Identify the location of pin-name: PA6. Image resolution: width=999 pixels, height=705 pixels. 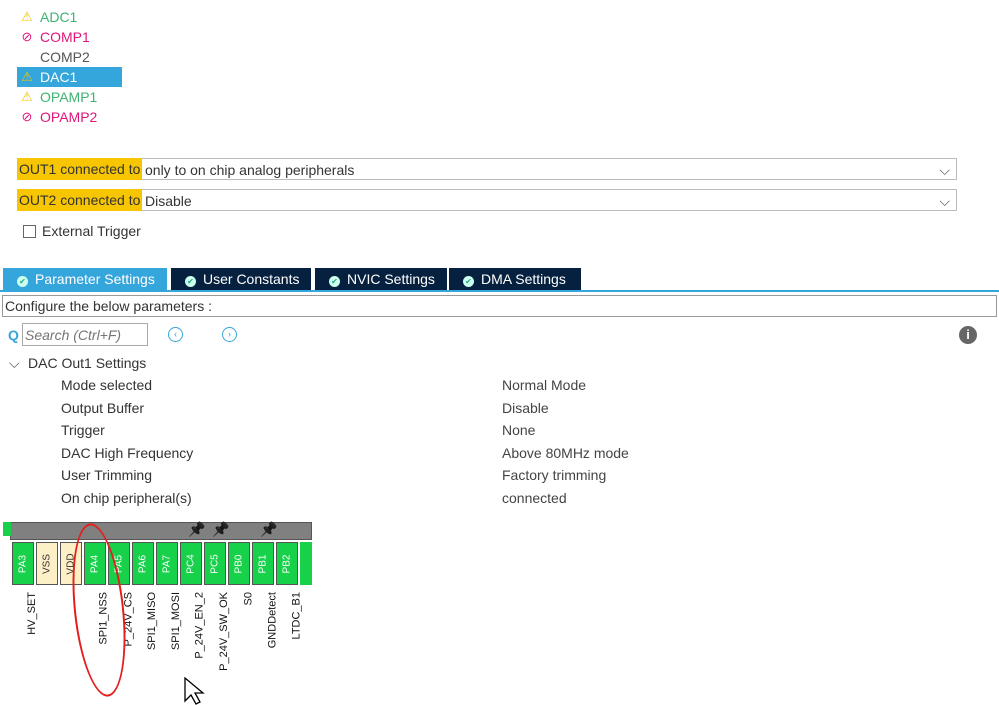
(143, 563).